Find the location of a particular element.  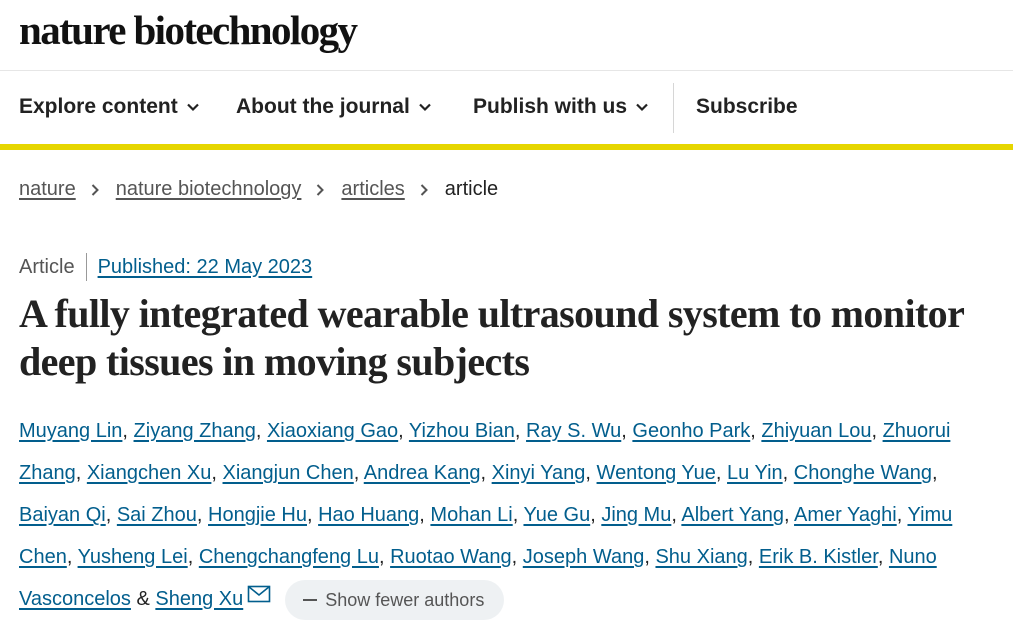

author-link: Sai Zhou is located at coordinates (157, 515).